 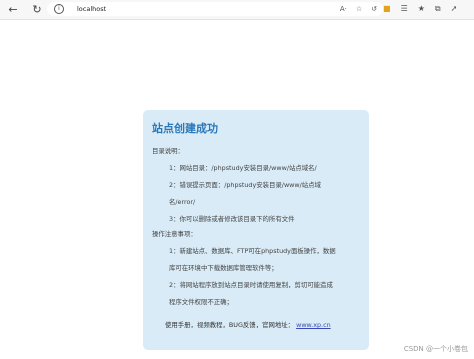 What do you see at coordinates (223, 268) in the screenshot?
I see `ops-item-1-cont: 库可在环境中下载数据库管理软件等；` at bounding box center [223, 268].